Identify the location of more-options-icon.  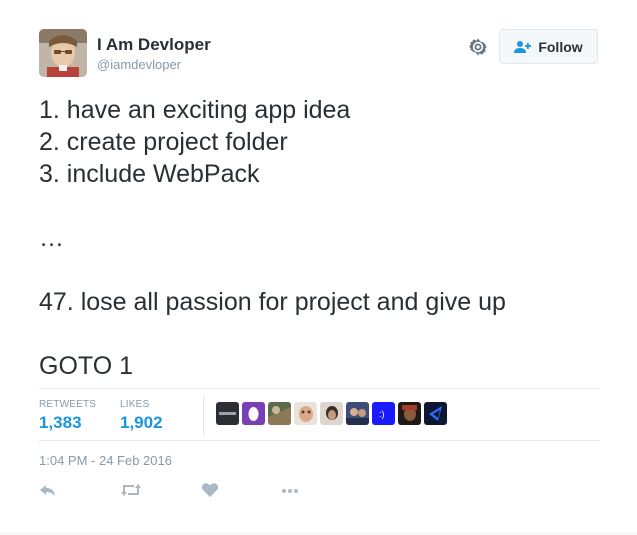
(290, 490).